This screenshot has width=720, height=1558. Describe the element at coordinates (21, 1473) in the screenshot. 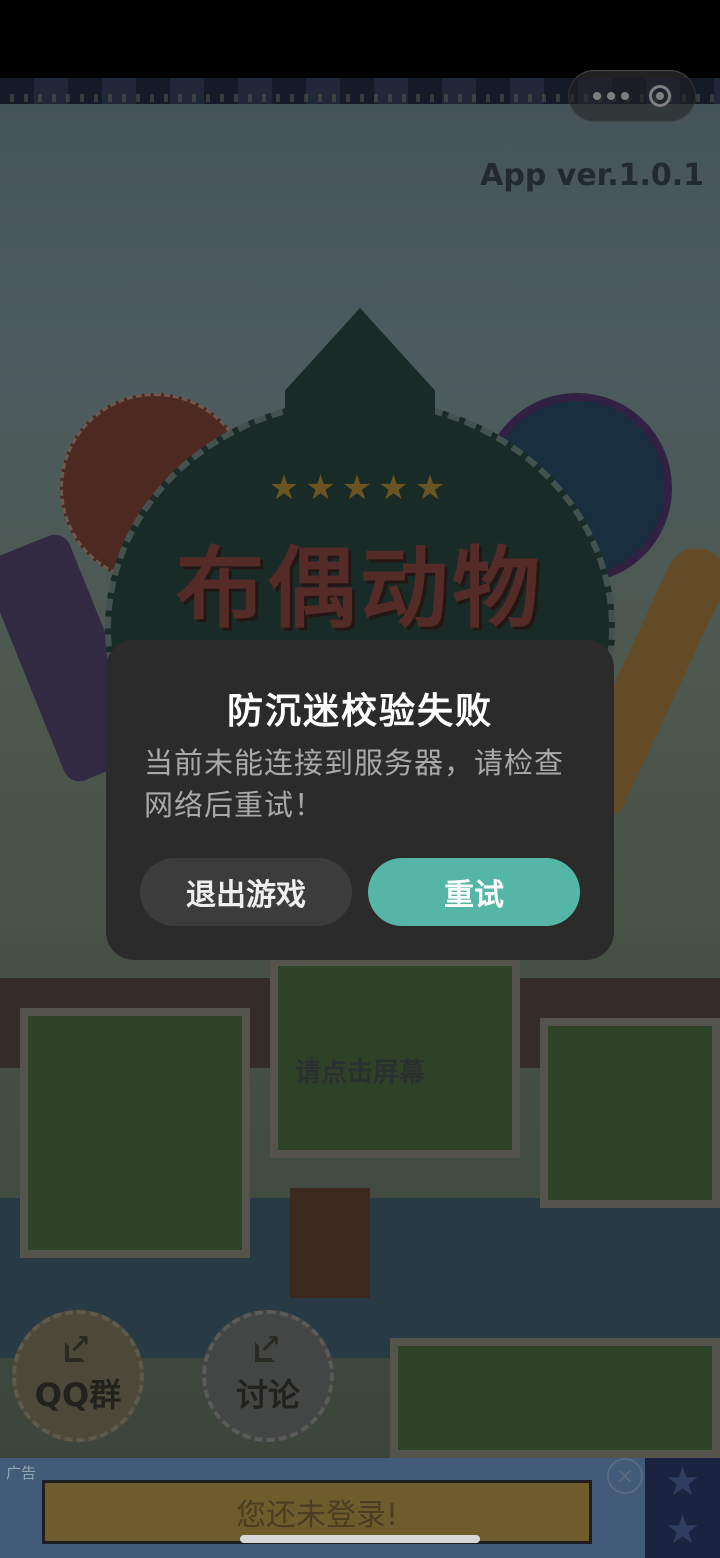

I see `ad-tag: 广告` at that location.